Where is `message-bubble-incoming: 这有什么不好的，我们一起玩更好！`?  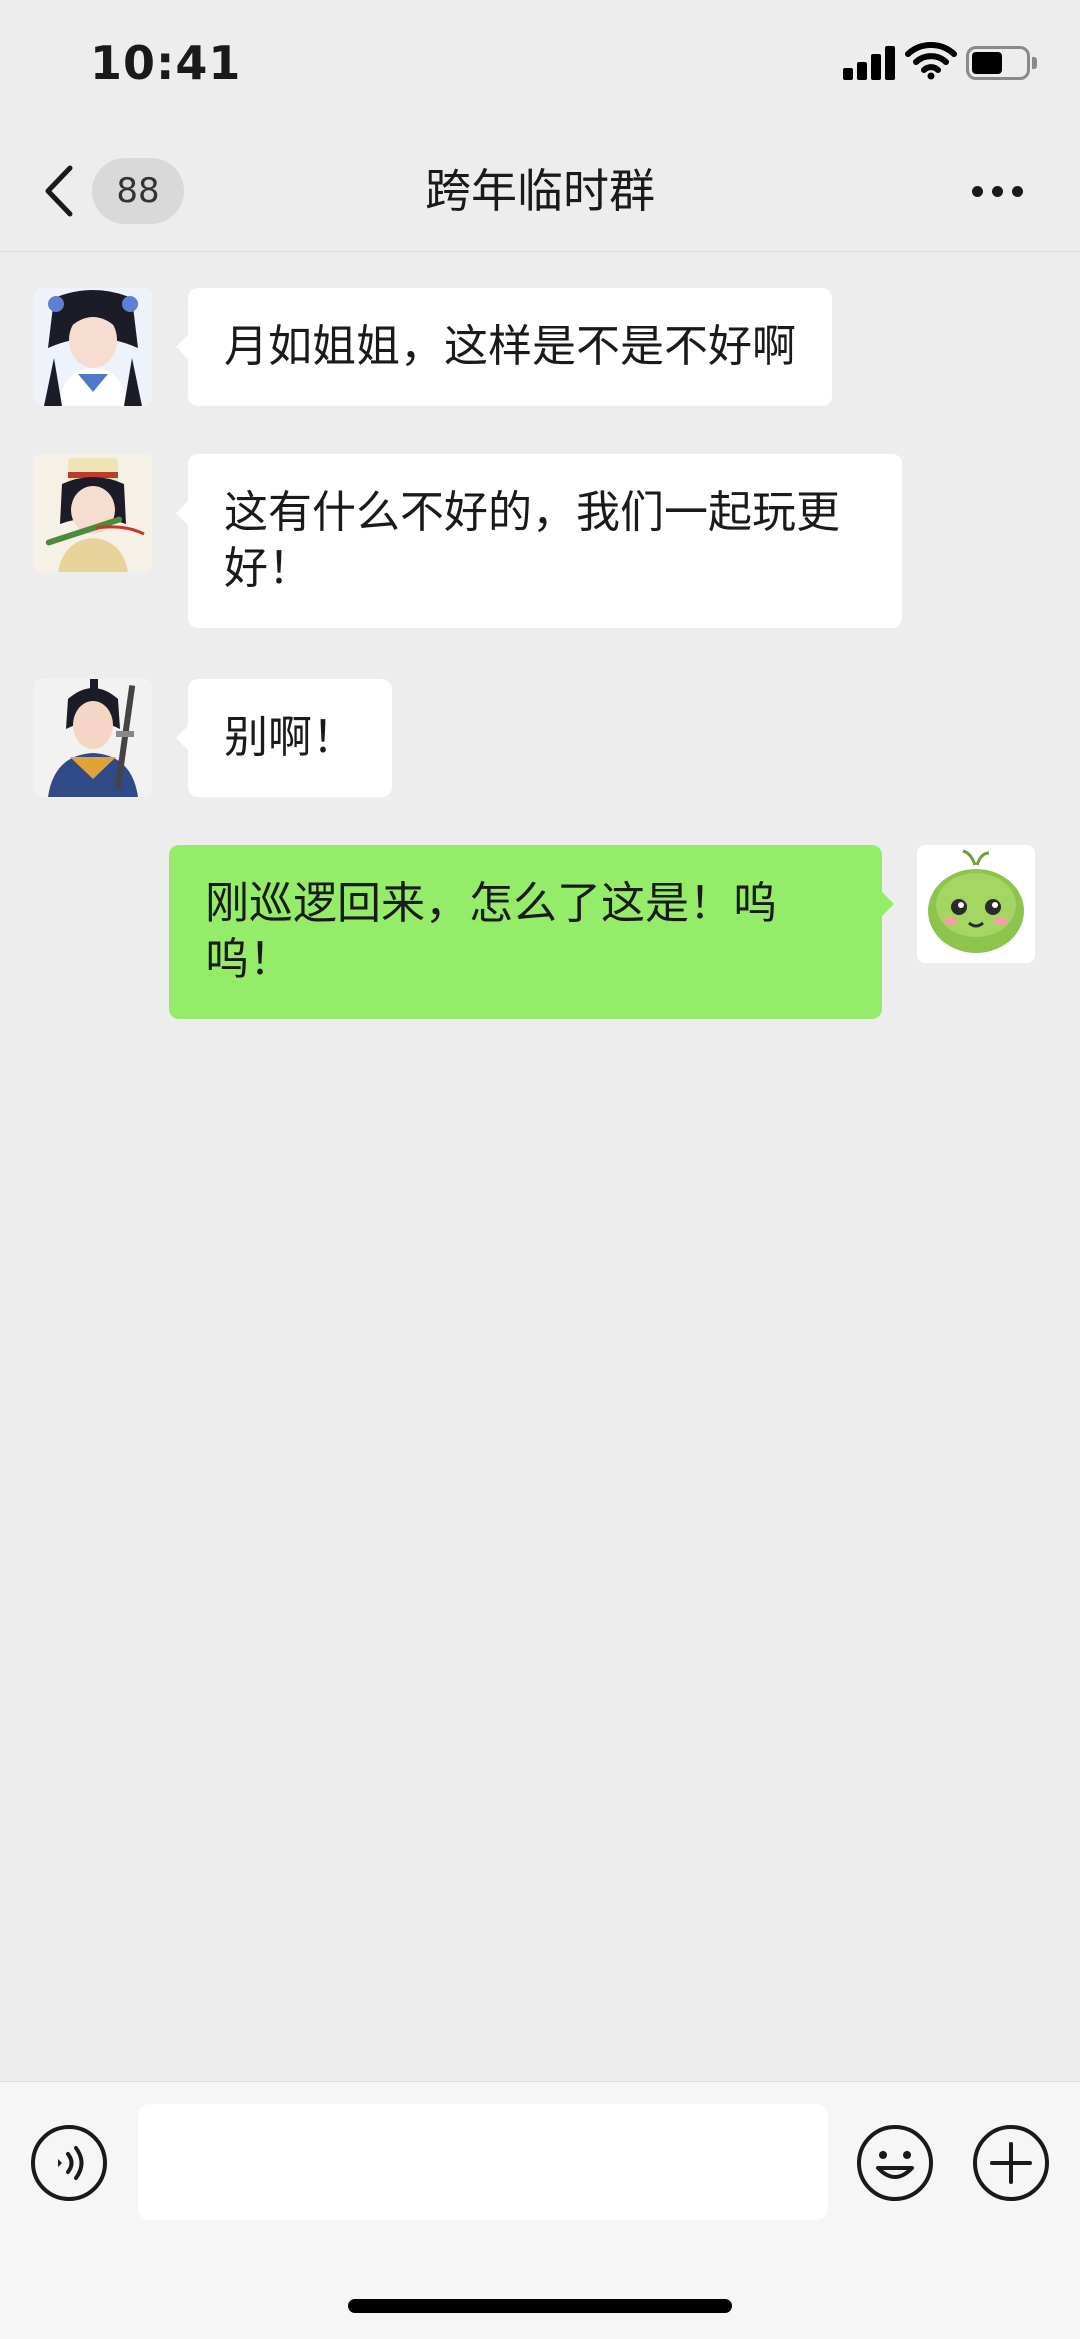
message-bubble-incoming: 这有什么不好的，我们一起玩更好！ is located at coordinates (545, 541).